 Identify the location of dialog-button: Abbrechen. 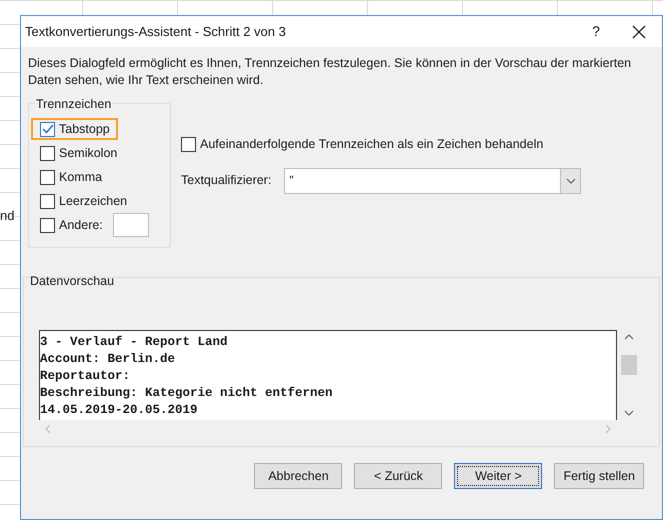
(298, 476).